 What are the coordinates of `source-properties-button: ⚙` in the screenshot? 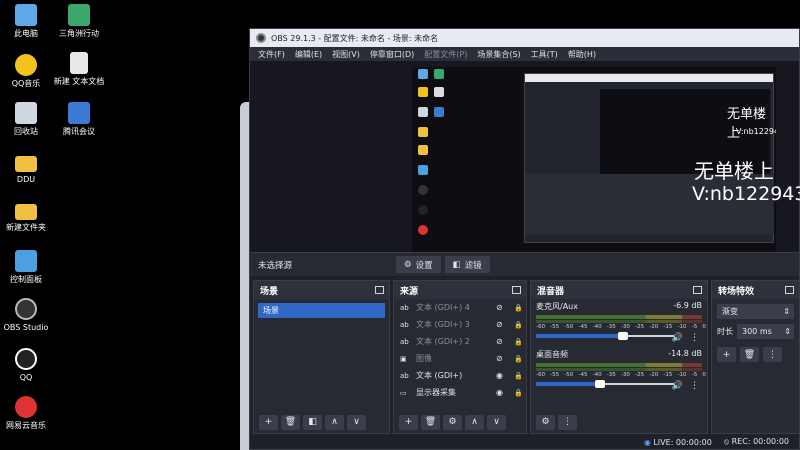 It's located at (452, 422).